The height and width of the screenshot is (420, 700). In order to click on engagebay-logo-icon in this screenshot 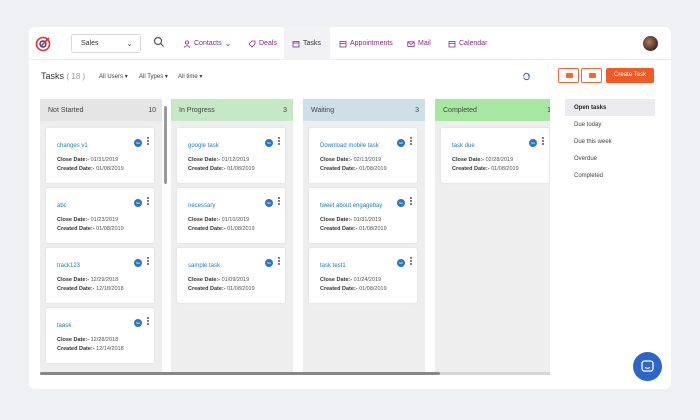, I will do `click(43, 44)`.